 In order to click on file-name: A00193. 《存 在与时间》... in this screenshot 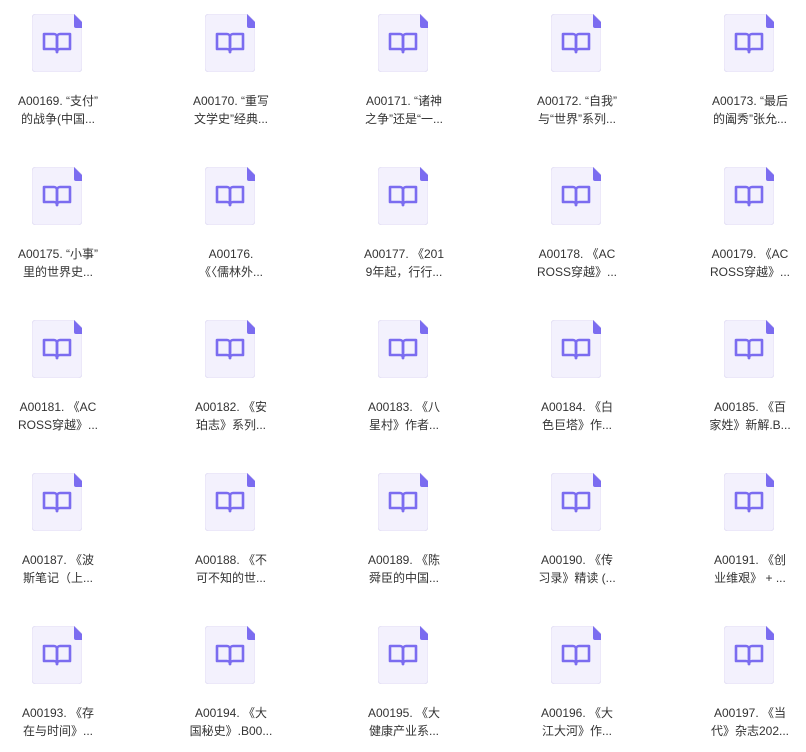, I will do `click(59, 722)`.